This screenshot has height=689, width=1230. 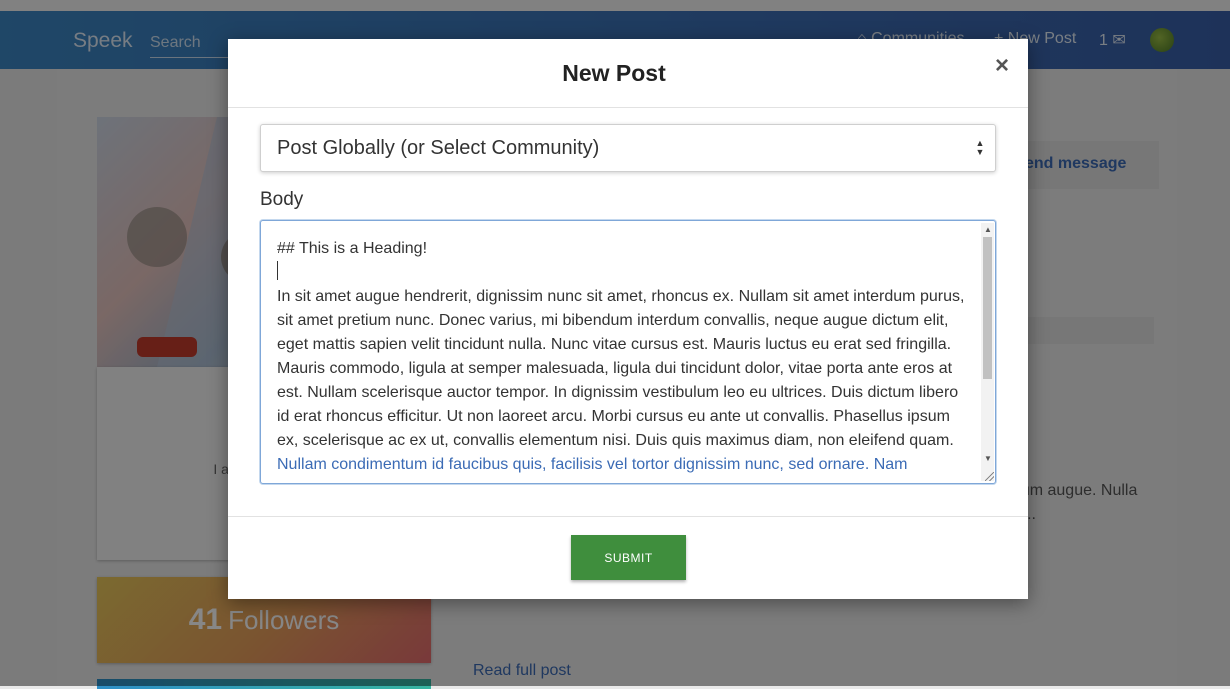 What do you see at coordinates (614, 73) in the screenshot?
I see `modal-title: New Post` at bounding box center [614, 73].